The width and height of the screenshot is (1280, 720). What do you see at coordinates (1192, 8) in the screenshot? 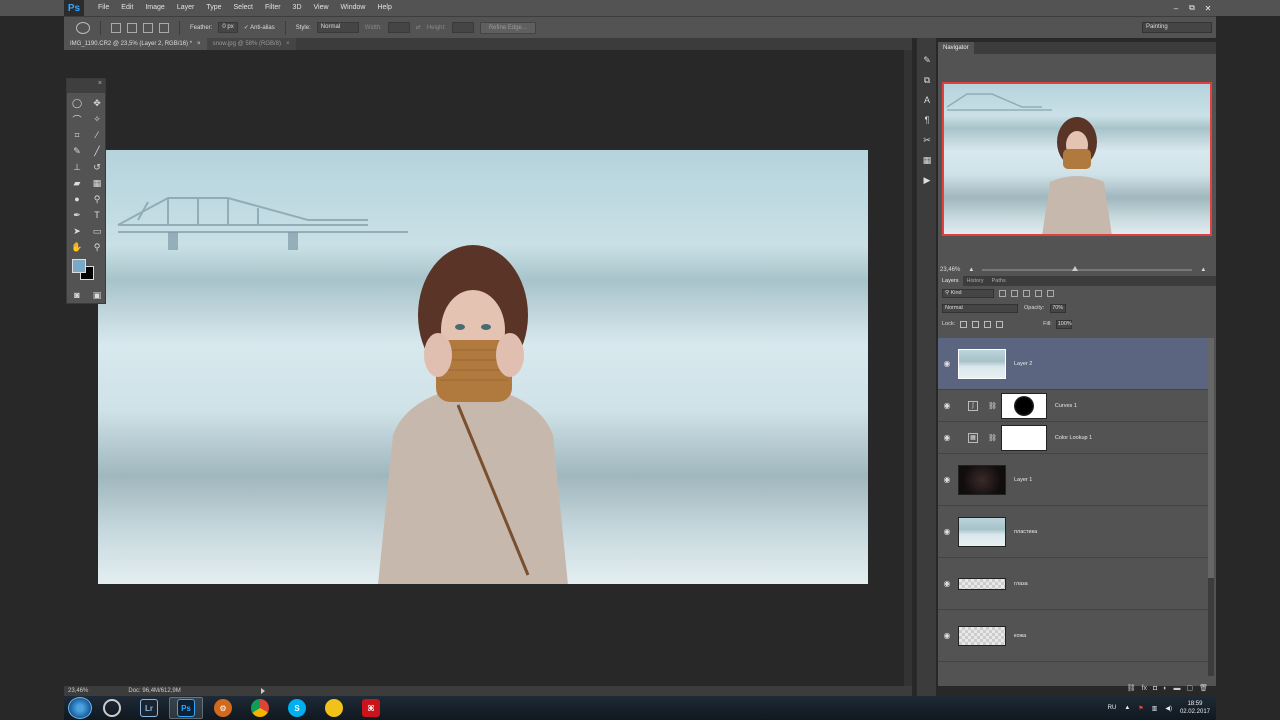
I see `restore-button: ⧉` at bounding box center [1192, 8].